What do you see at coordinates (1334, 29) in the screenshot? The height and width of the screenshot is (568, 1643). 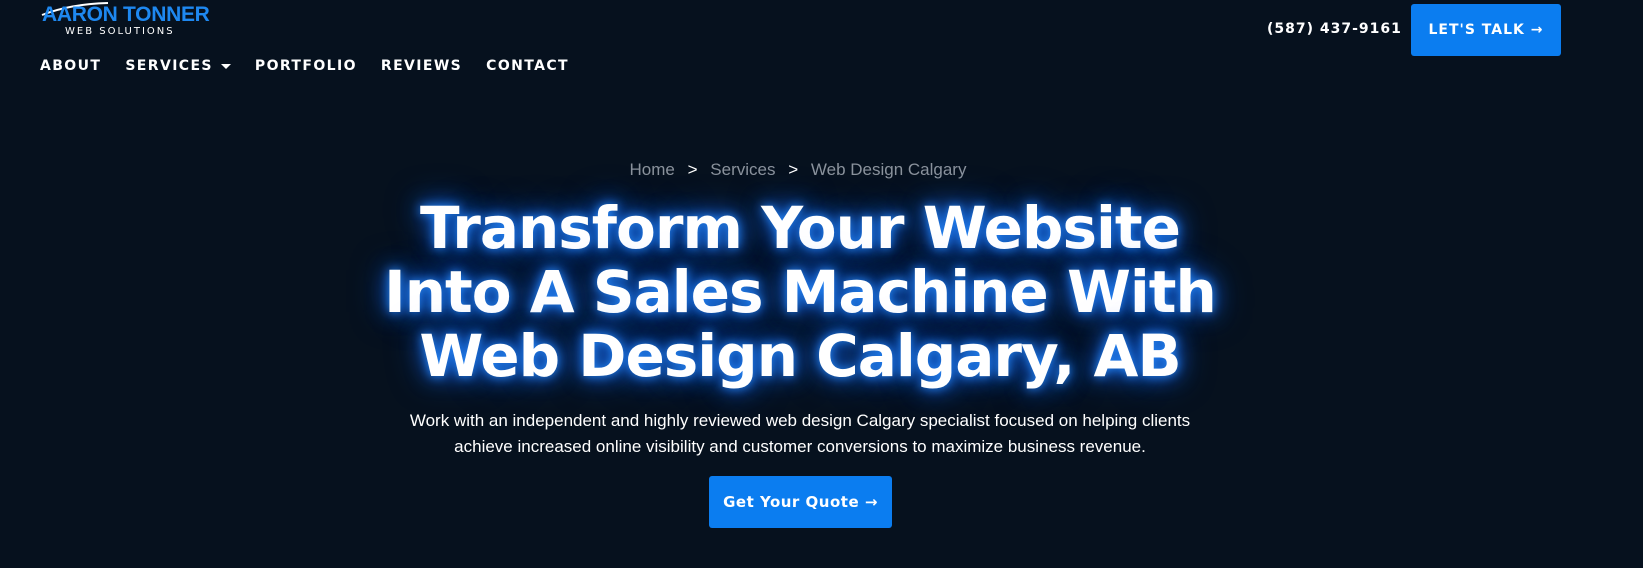 I see `phone-link: (587) 437-9161` at bounding box center [1334, 29].